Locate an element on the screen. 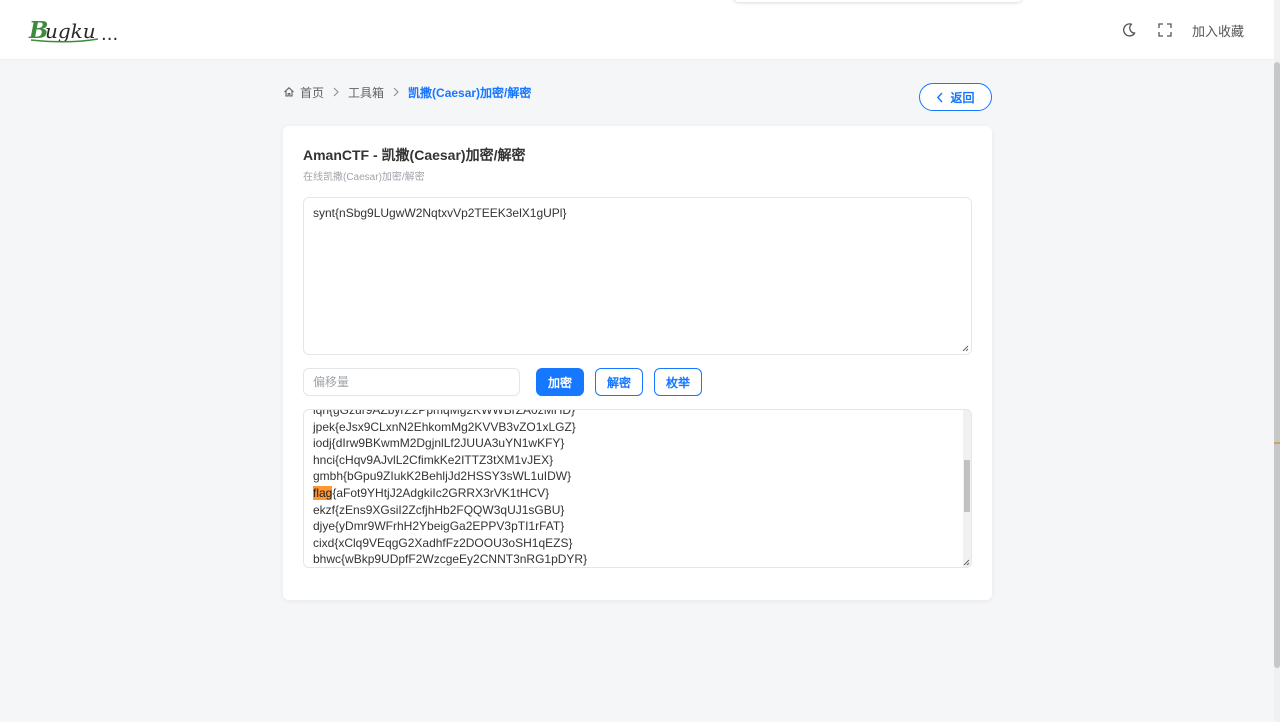 This screenshot has height=722, width=1280. output-scrollbar is located at coordinates (967, 488).